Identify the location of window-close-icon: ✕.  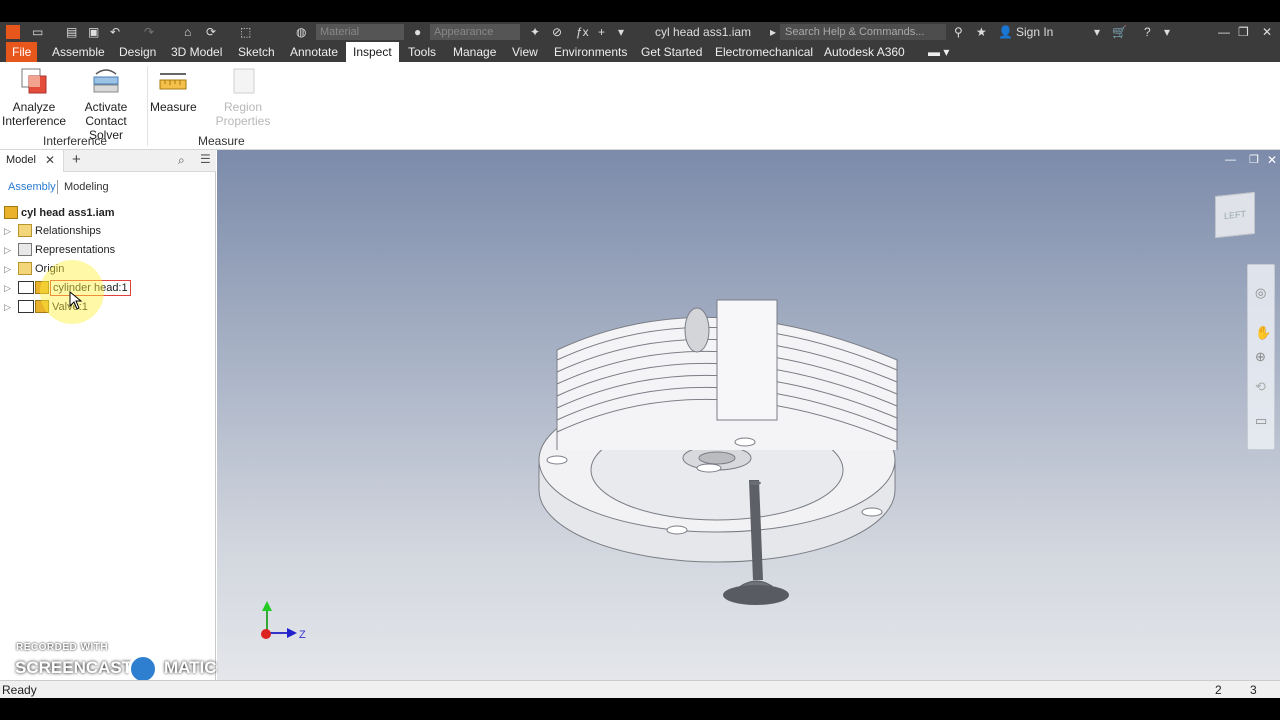
(1267, 32).